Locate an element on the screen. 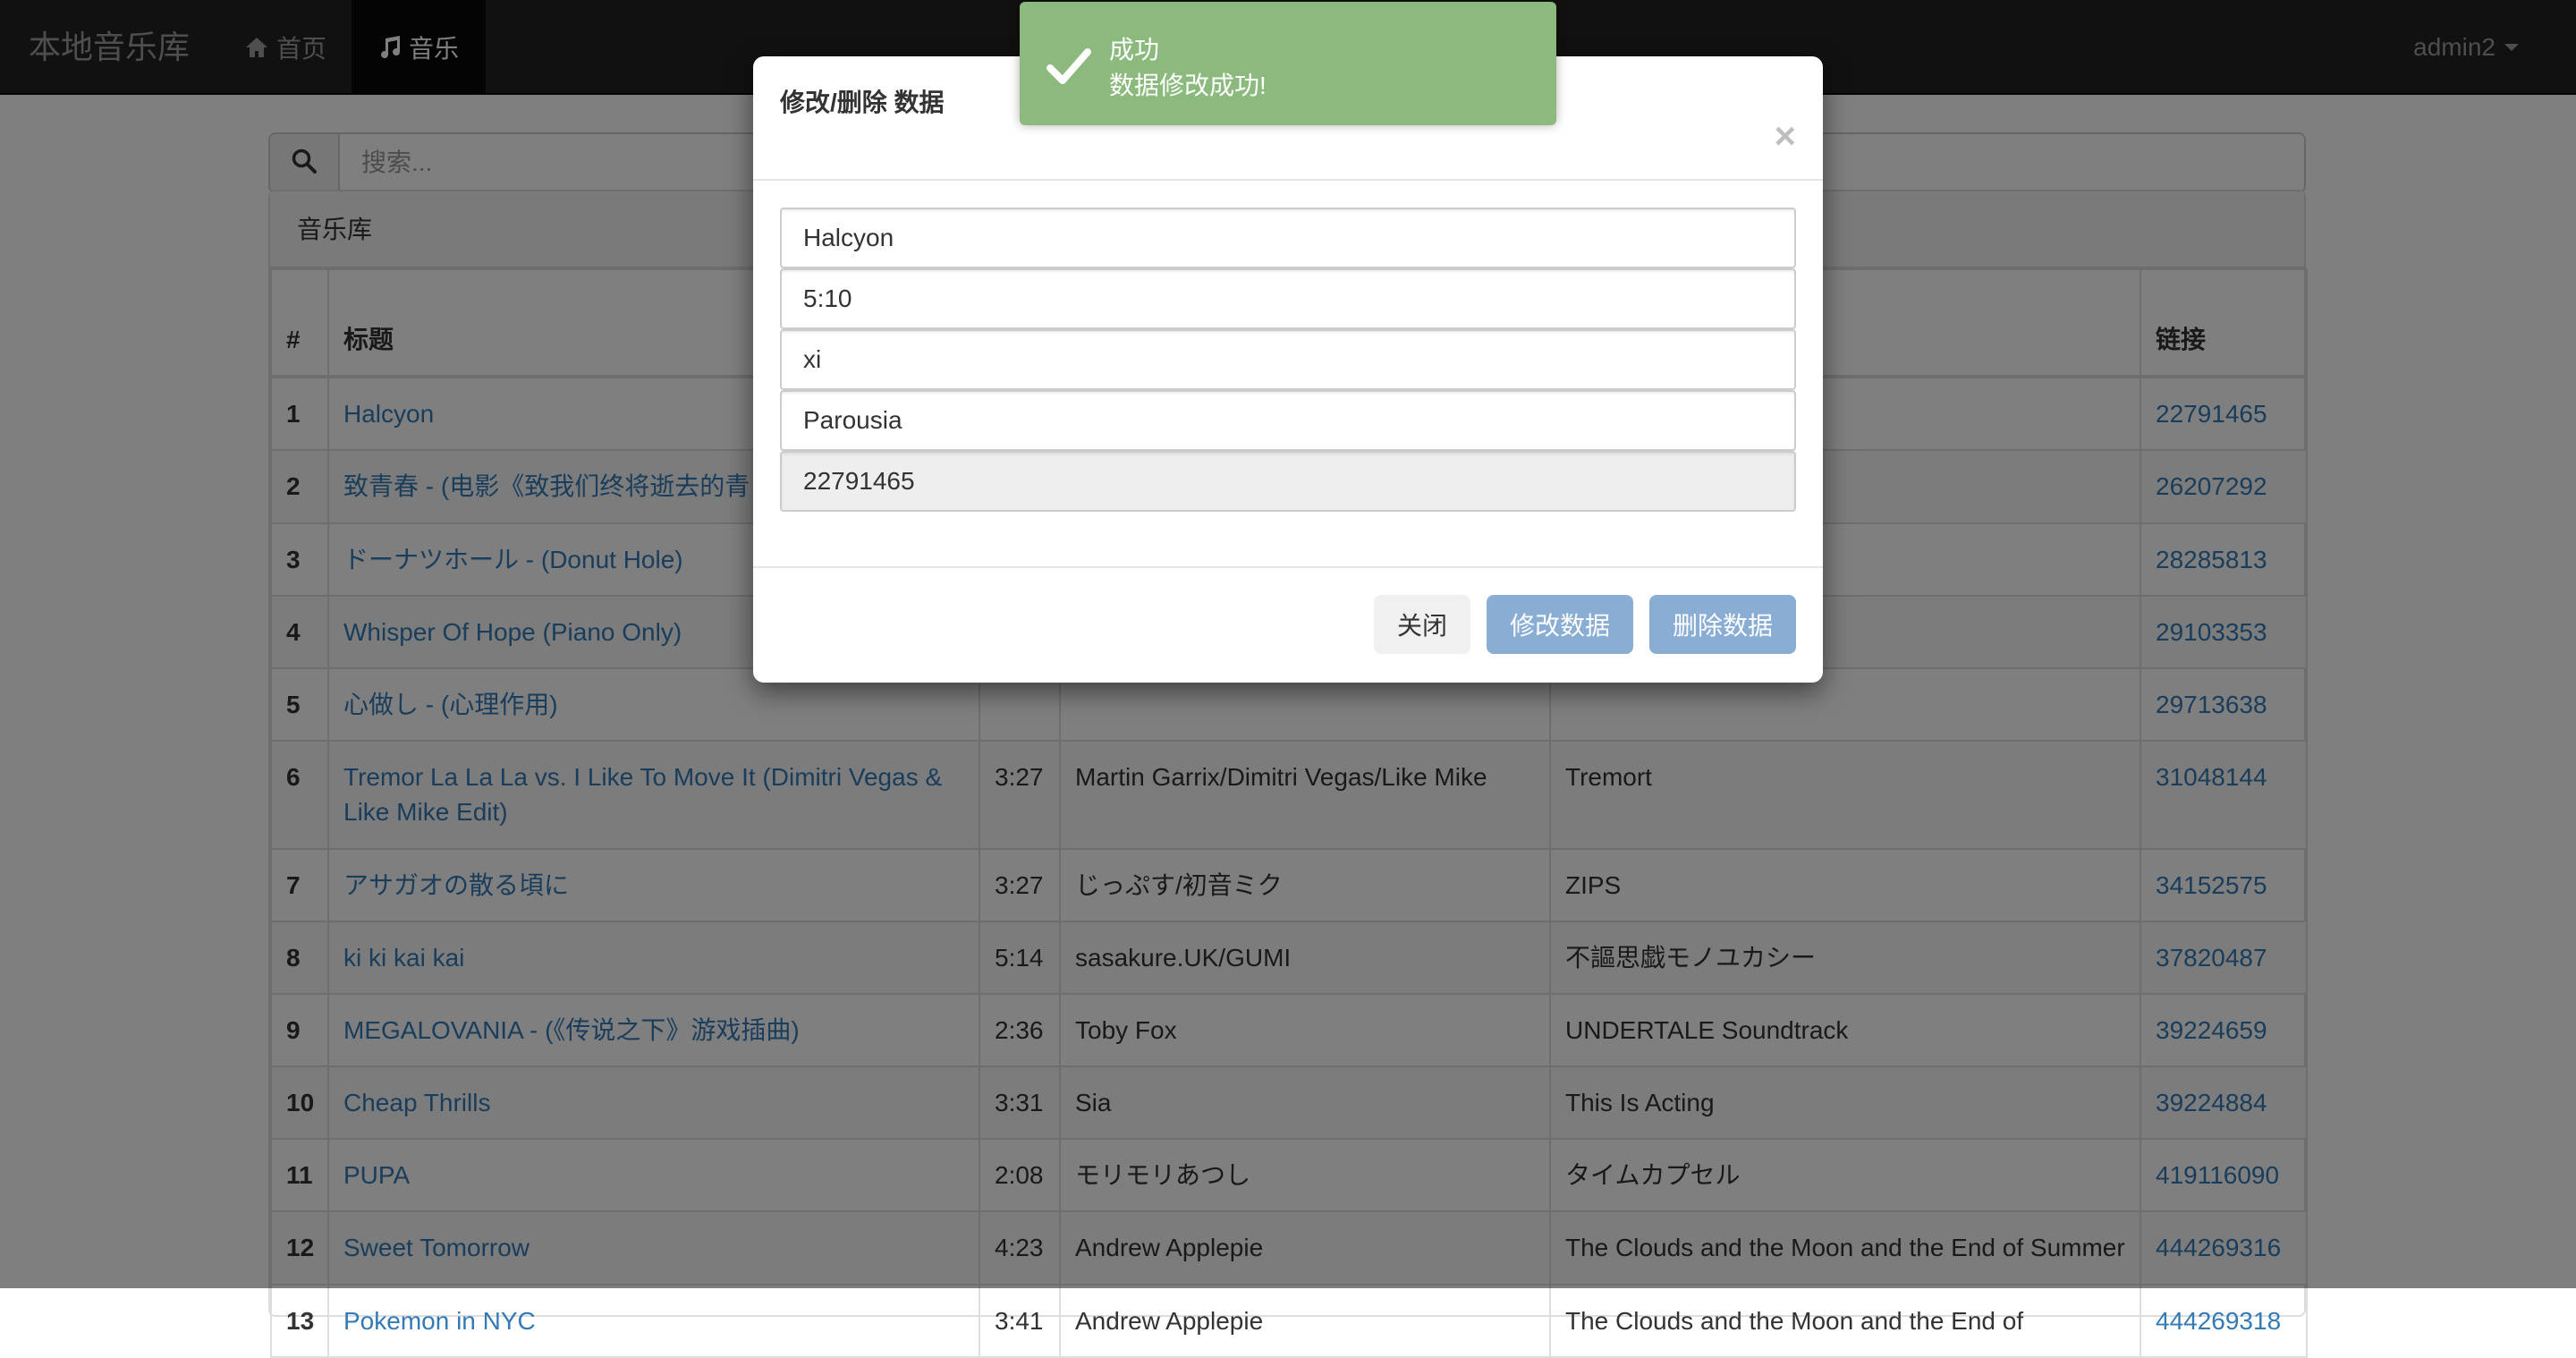  album-field is located at coordinates (1288, 420).